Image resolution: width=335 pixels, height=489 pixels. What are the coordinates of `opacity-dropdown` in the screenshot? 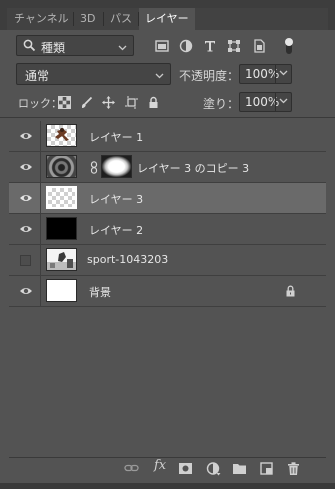 It's located at (283, 74).